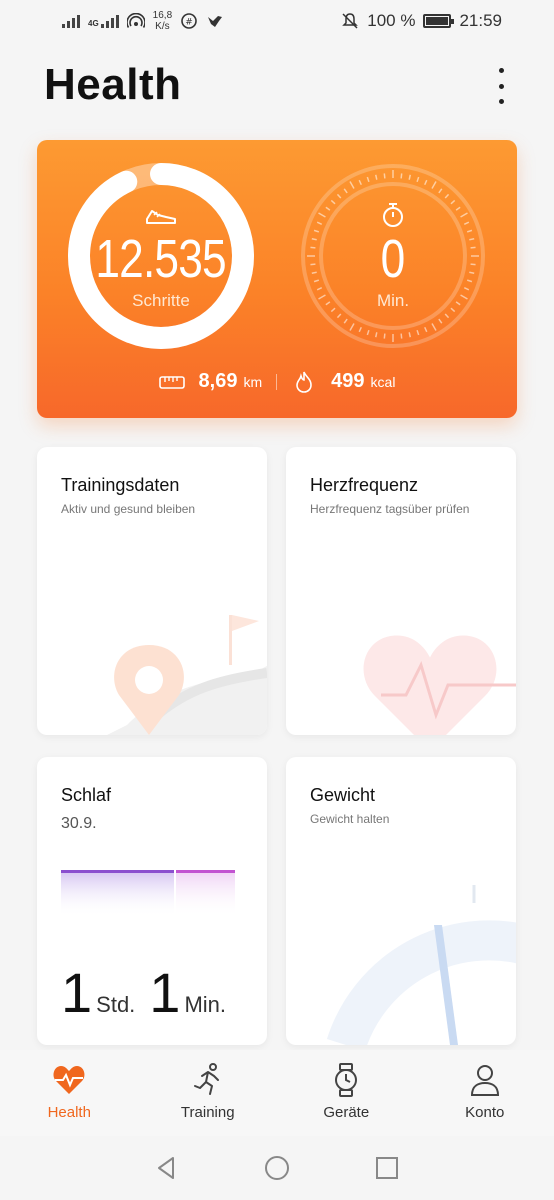 The width and height of the screenshot is (554, 1200). I want to click on mute-icon, so click(350, 21).